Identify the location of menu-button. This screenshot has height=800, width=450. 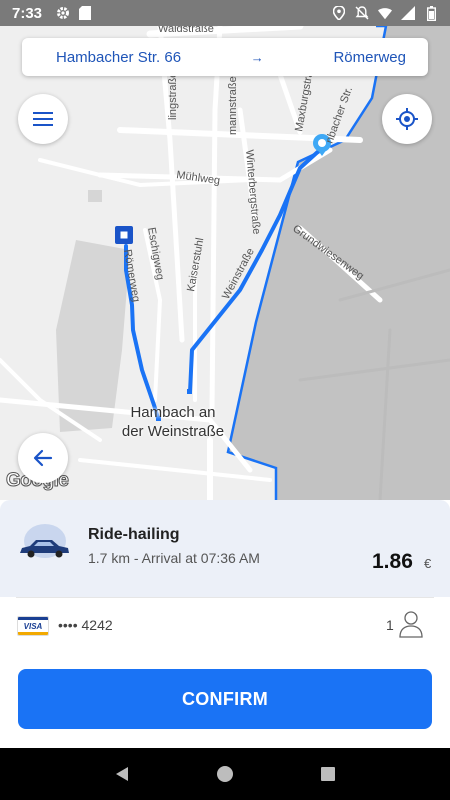
(43, 119).